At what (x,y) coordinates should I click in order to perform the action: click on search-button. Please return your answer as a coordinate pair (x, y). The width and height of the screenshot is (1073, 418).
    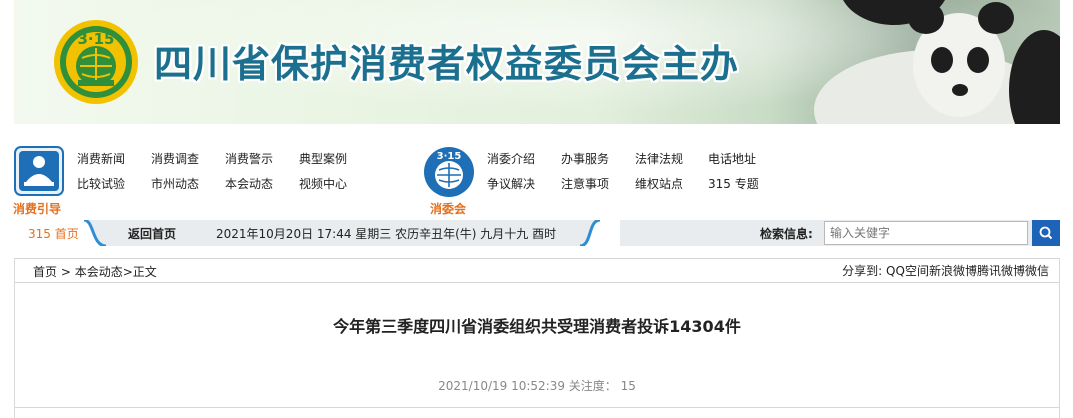
    Looking at the image, I should click on (1046, 233).